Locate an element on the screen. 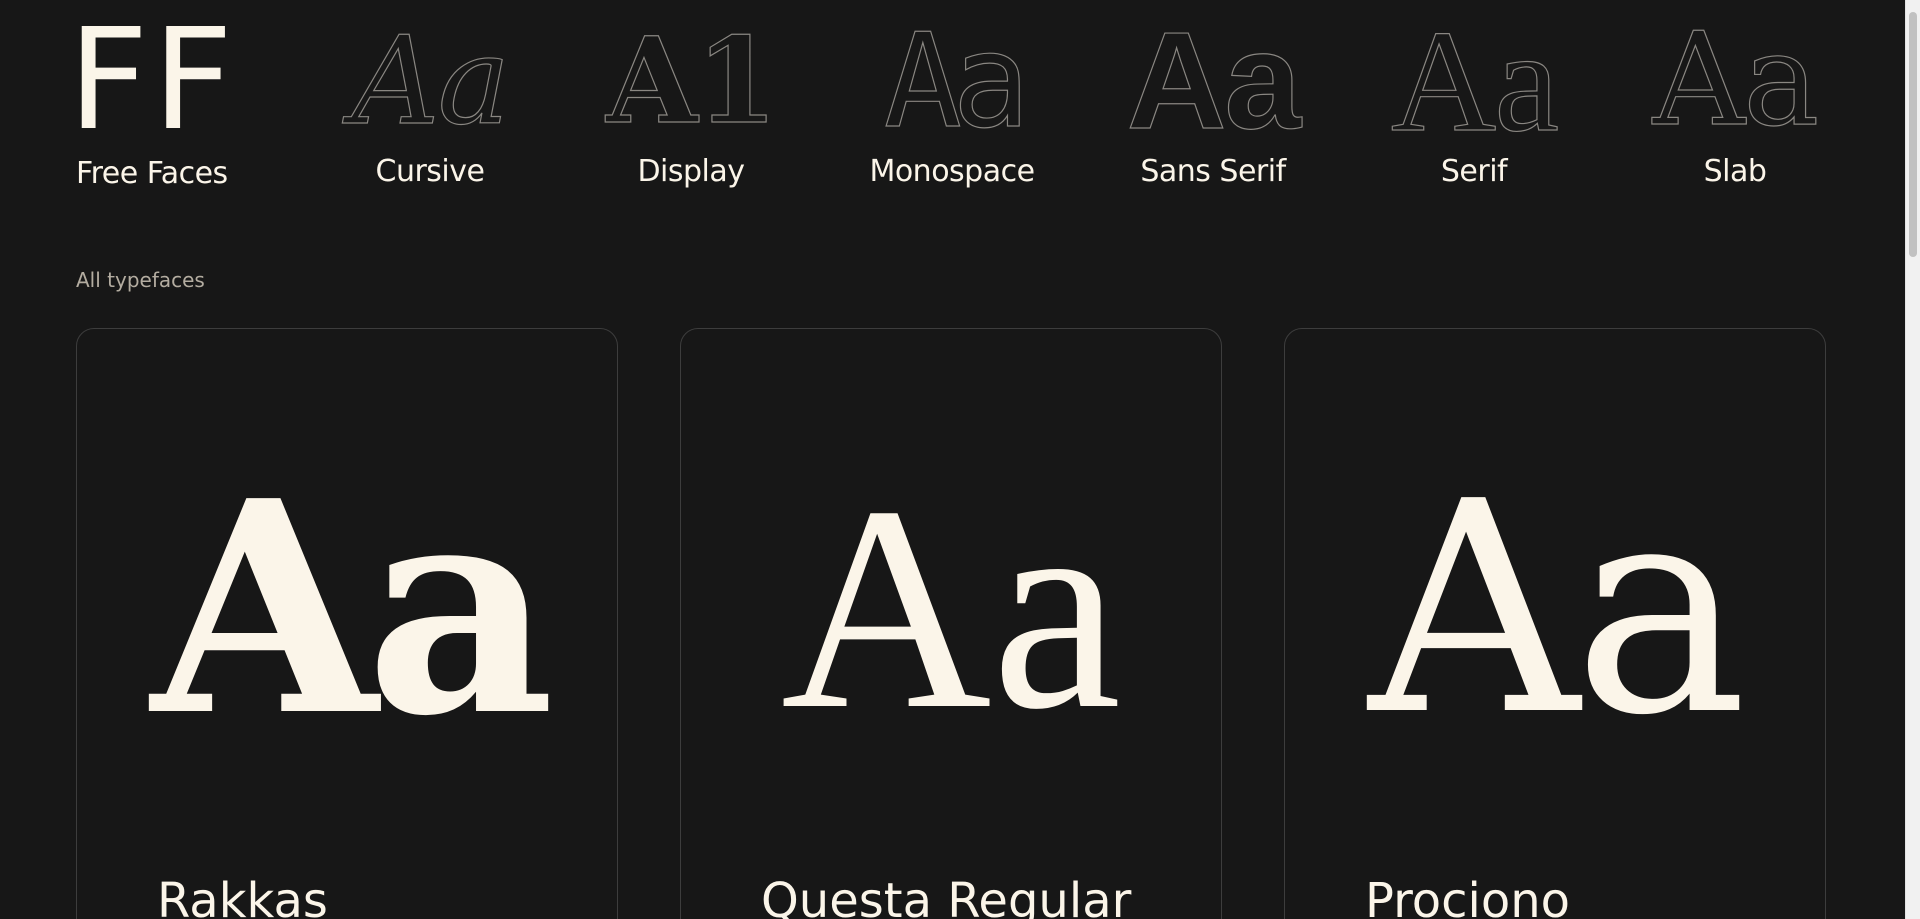 The width and height of the screenshot is (1920, 919). category-display: A1 Display is located at coordinates (691, 100).